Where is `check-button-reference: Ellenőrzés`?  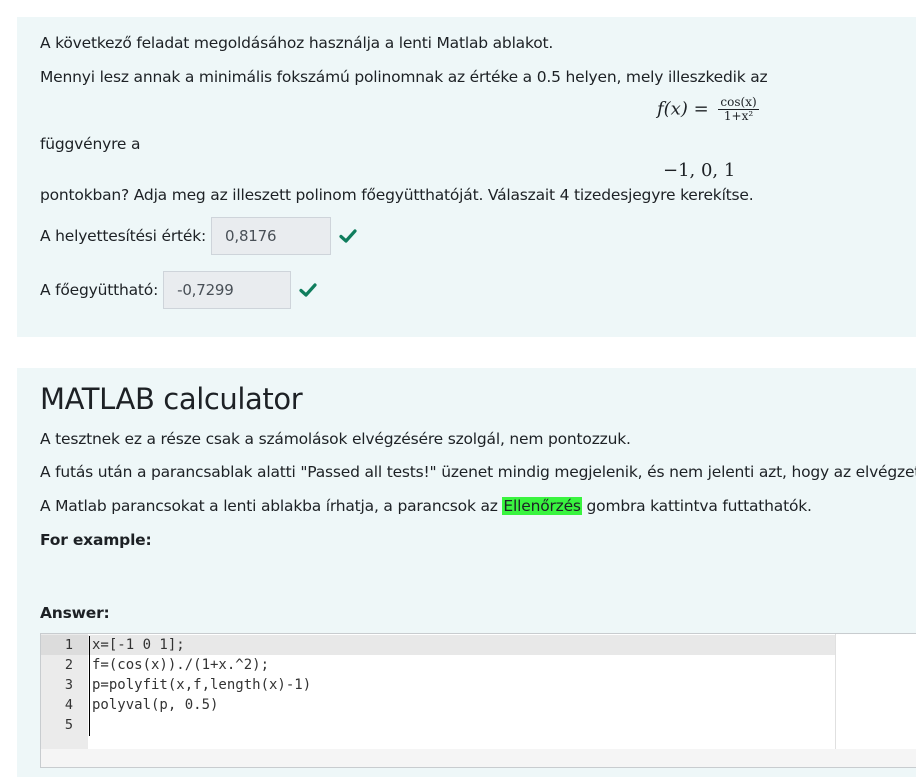
check-button-reference: Ellenőrzés is located at coordinates (542, 506).